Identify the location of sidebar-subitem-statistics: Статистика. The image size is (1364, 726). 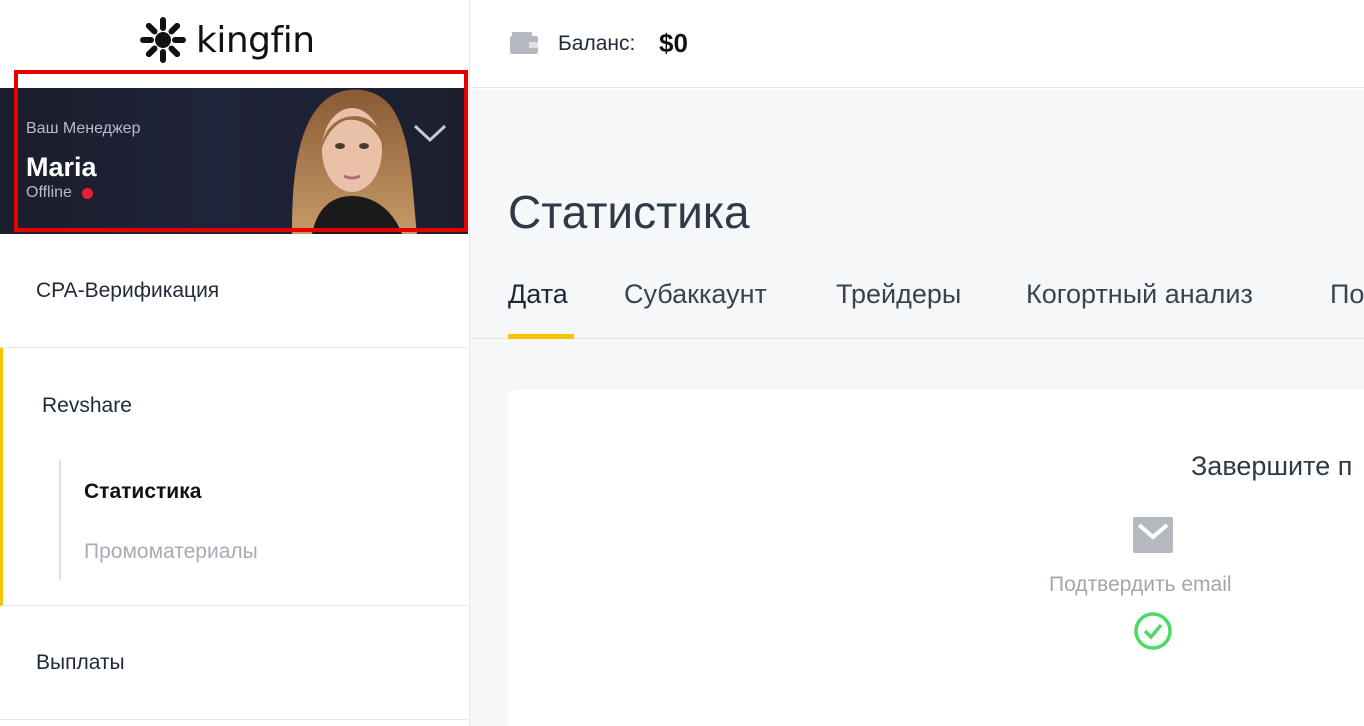
(142, 492).